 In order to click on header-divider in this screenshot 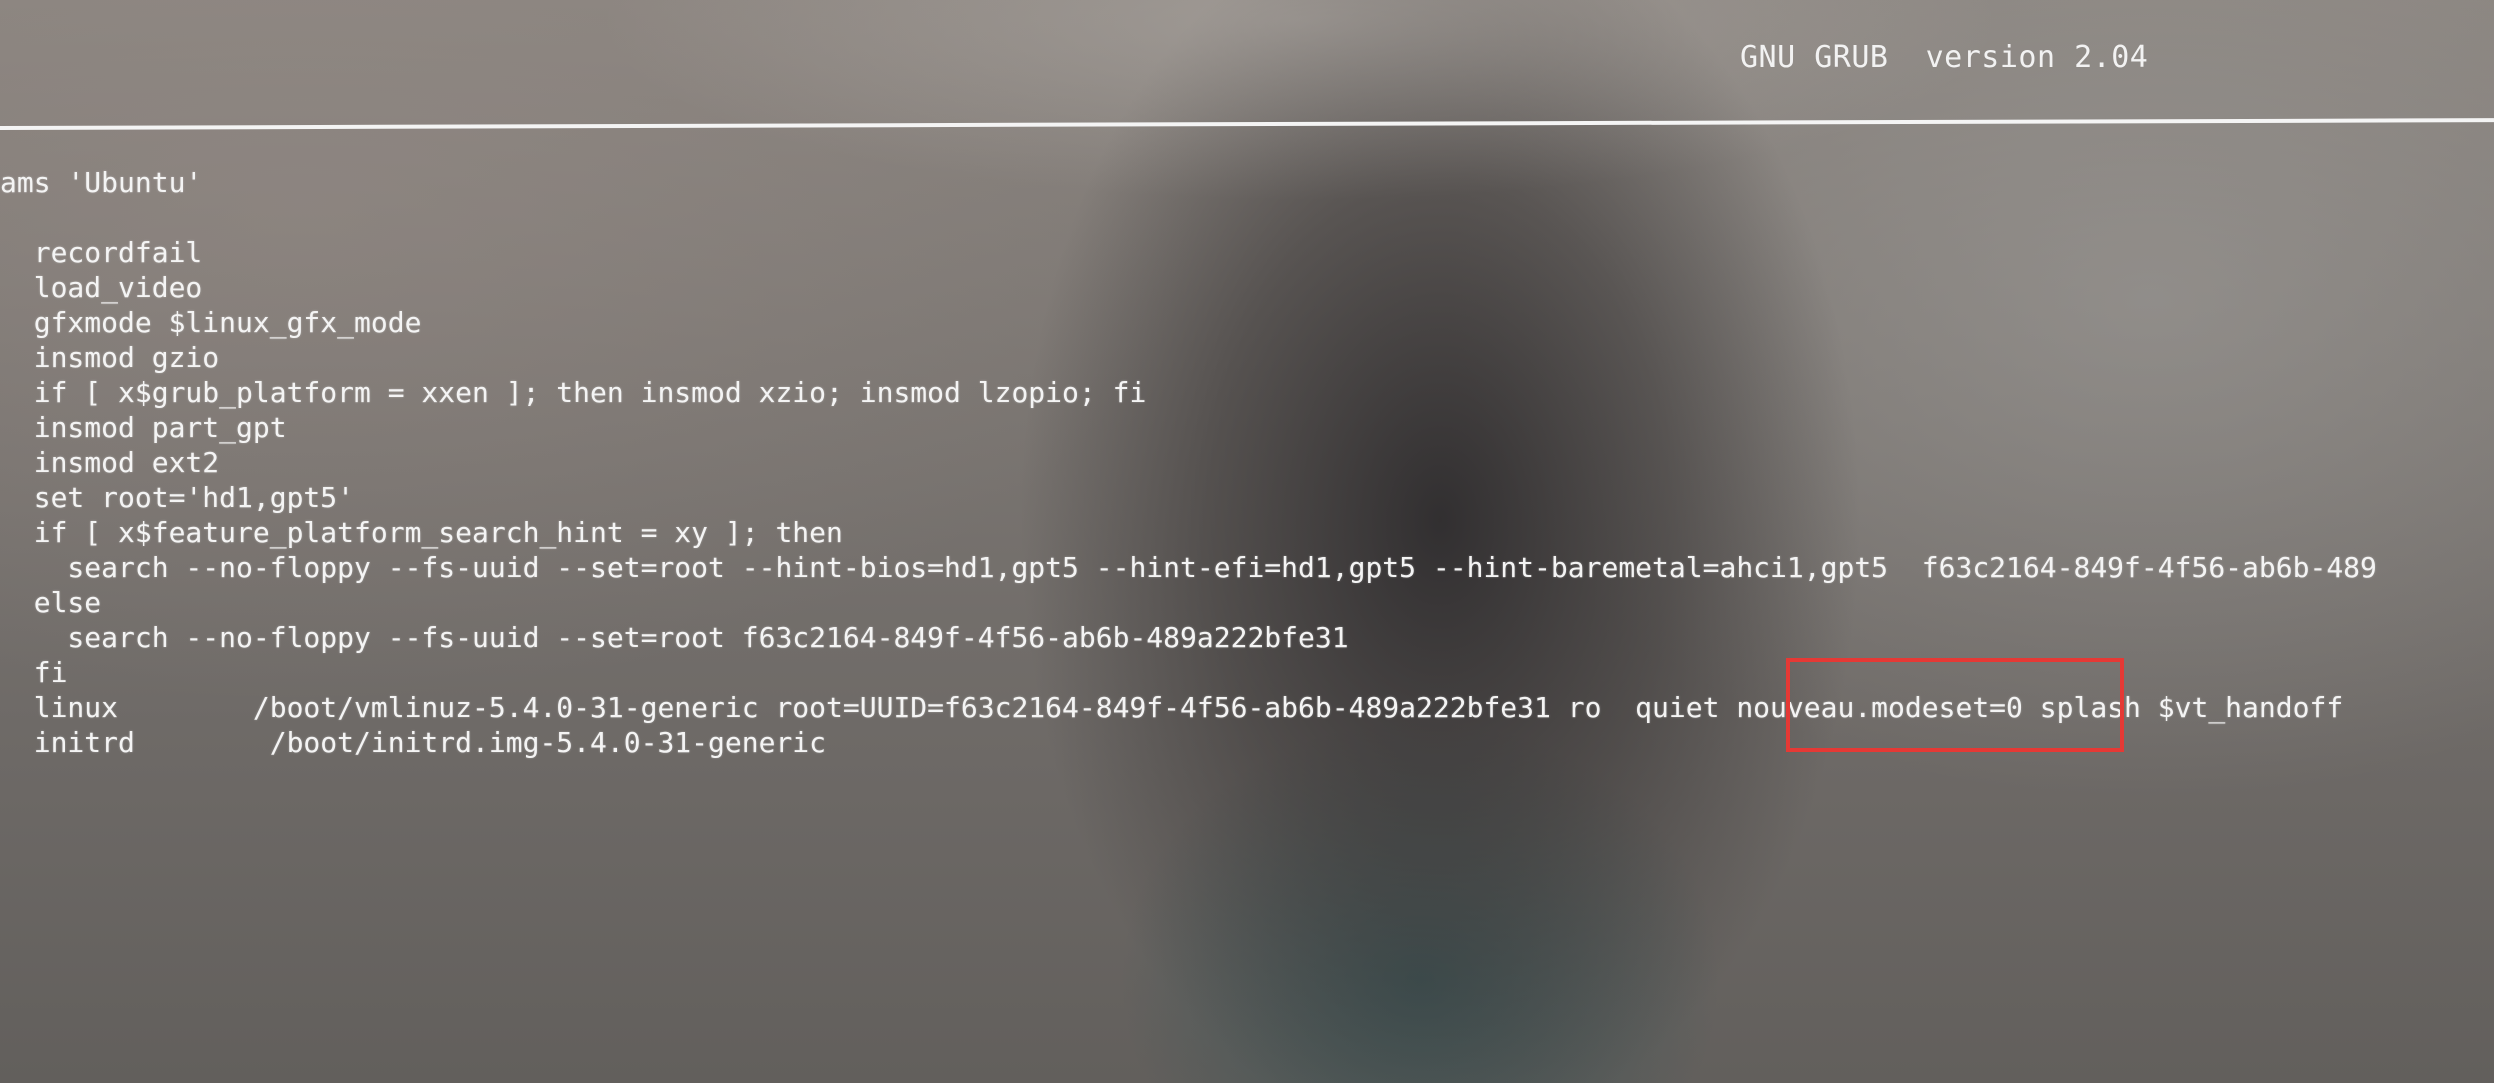, I will do `click(1247, 124)`.